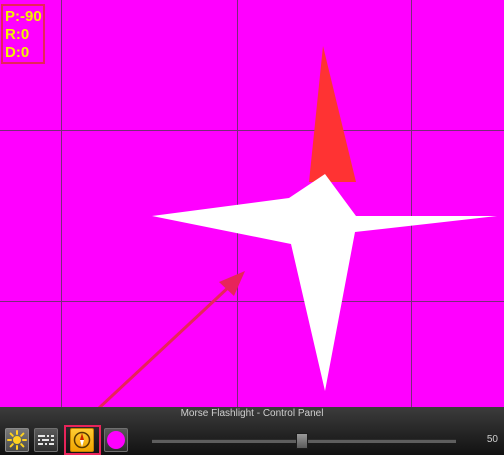 The image size is (504, 455). Describe the element at coordinates (17, 52) in the screenshot. I see `direction-readout: D:0` at that location.